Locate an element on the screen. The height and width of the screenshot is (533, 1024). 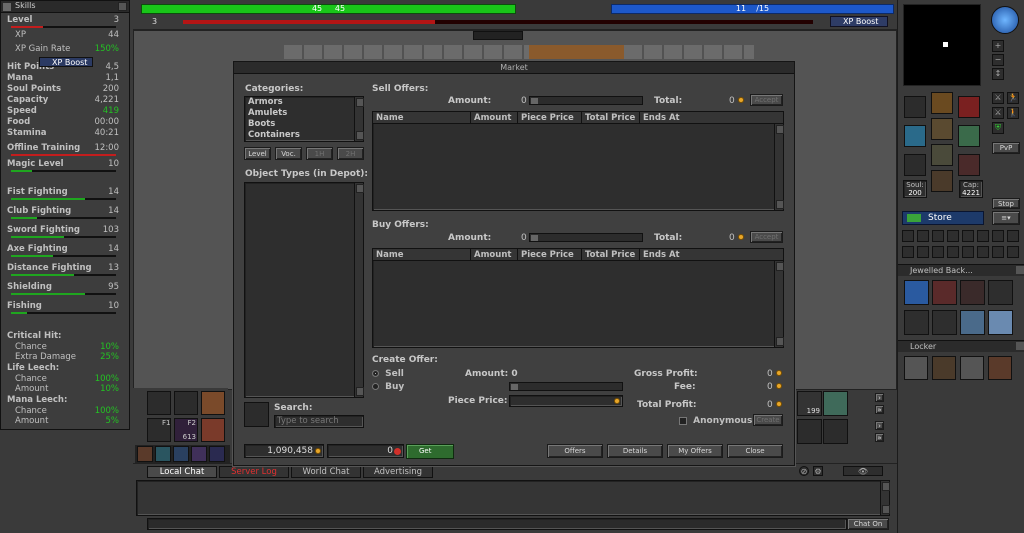
party-icon is located at coordinates (983, 236).